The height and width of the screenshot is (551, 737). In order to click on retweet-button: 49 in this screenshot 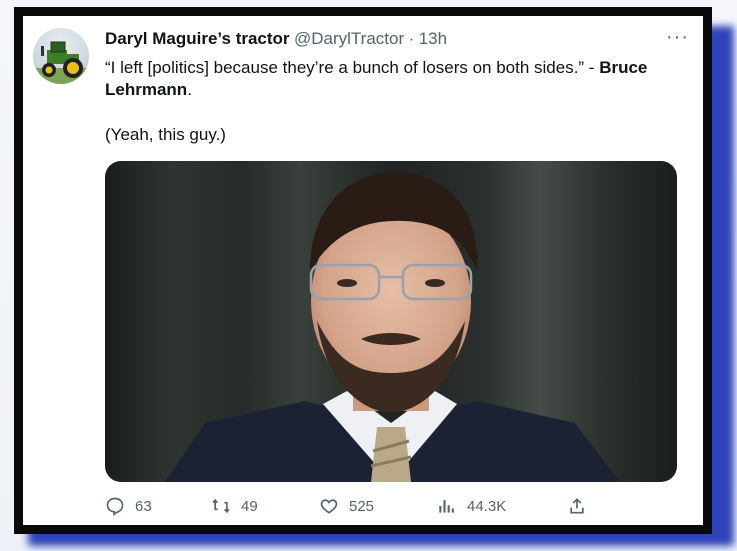, I will do `click(234, 506)`.